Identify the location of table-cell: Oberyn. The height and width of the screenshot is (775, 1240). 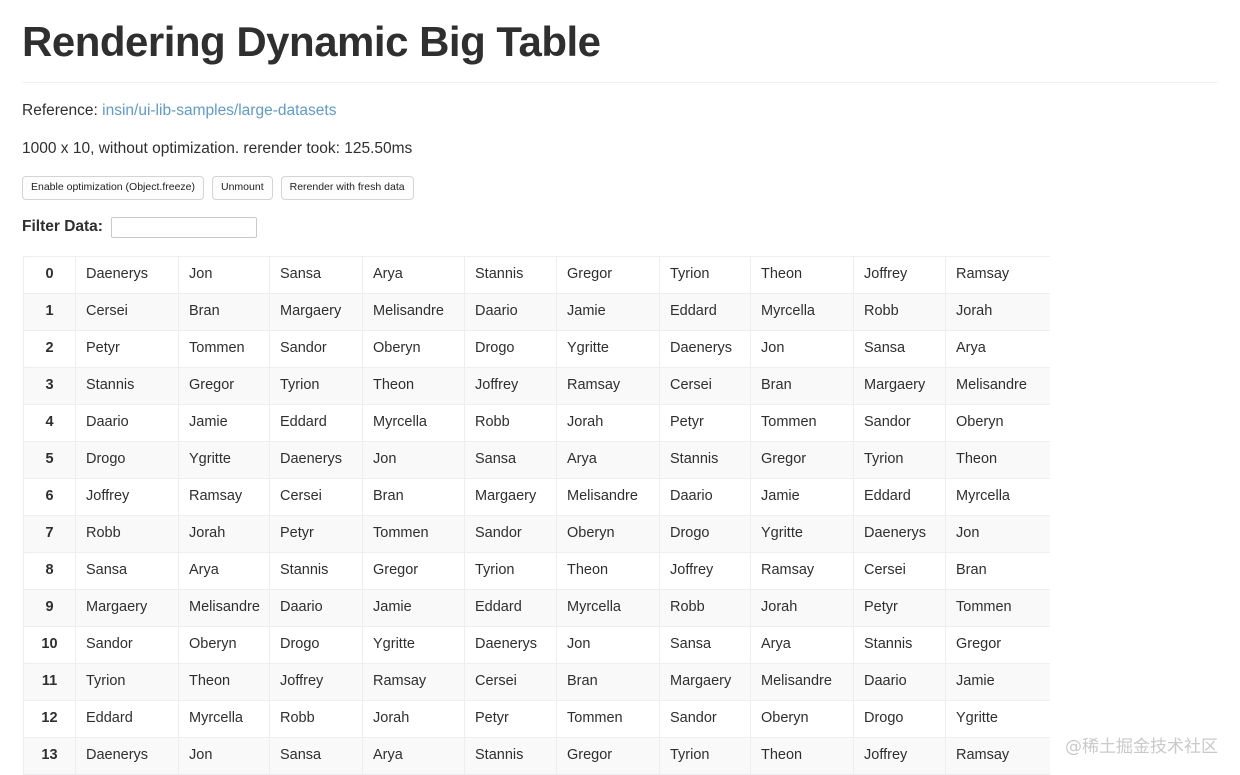
(802, 718).